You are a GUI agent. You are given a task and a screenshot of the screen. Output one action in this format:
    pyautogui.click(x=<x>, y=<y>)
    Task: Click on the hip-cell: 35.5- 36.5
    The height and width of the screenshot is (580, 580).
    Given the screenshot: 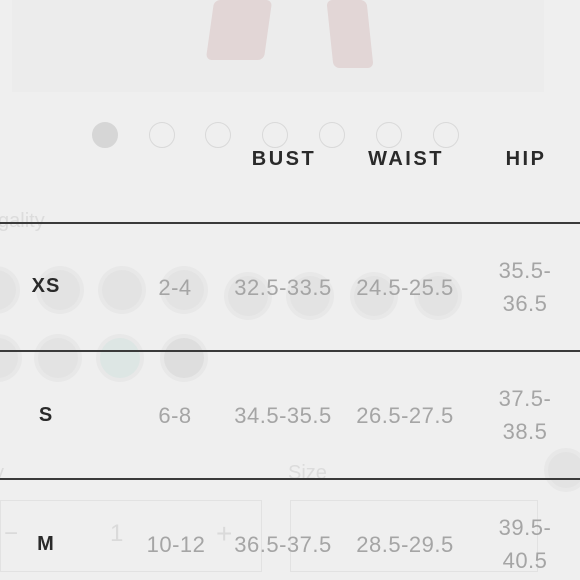 What is the action you would take?
    pyautogui.click(x=525, y=287)
    